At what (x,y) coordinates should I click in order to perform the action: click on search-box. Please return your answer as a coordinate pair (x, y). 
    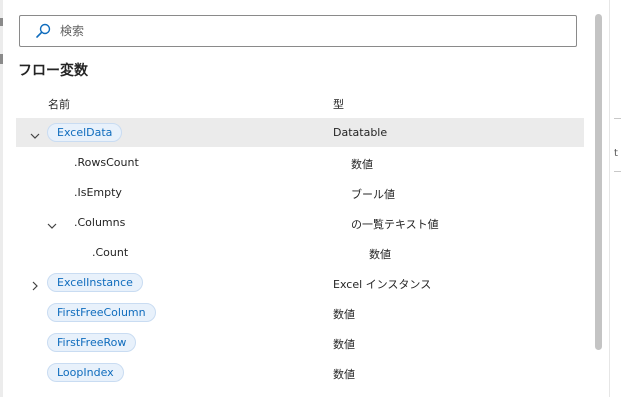
    Looking at the image, I should click on (298, 31).